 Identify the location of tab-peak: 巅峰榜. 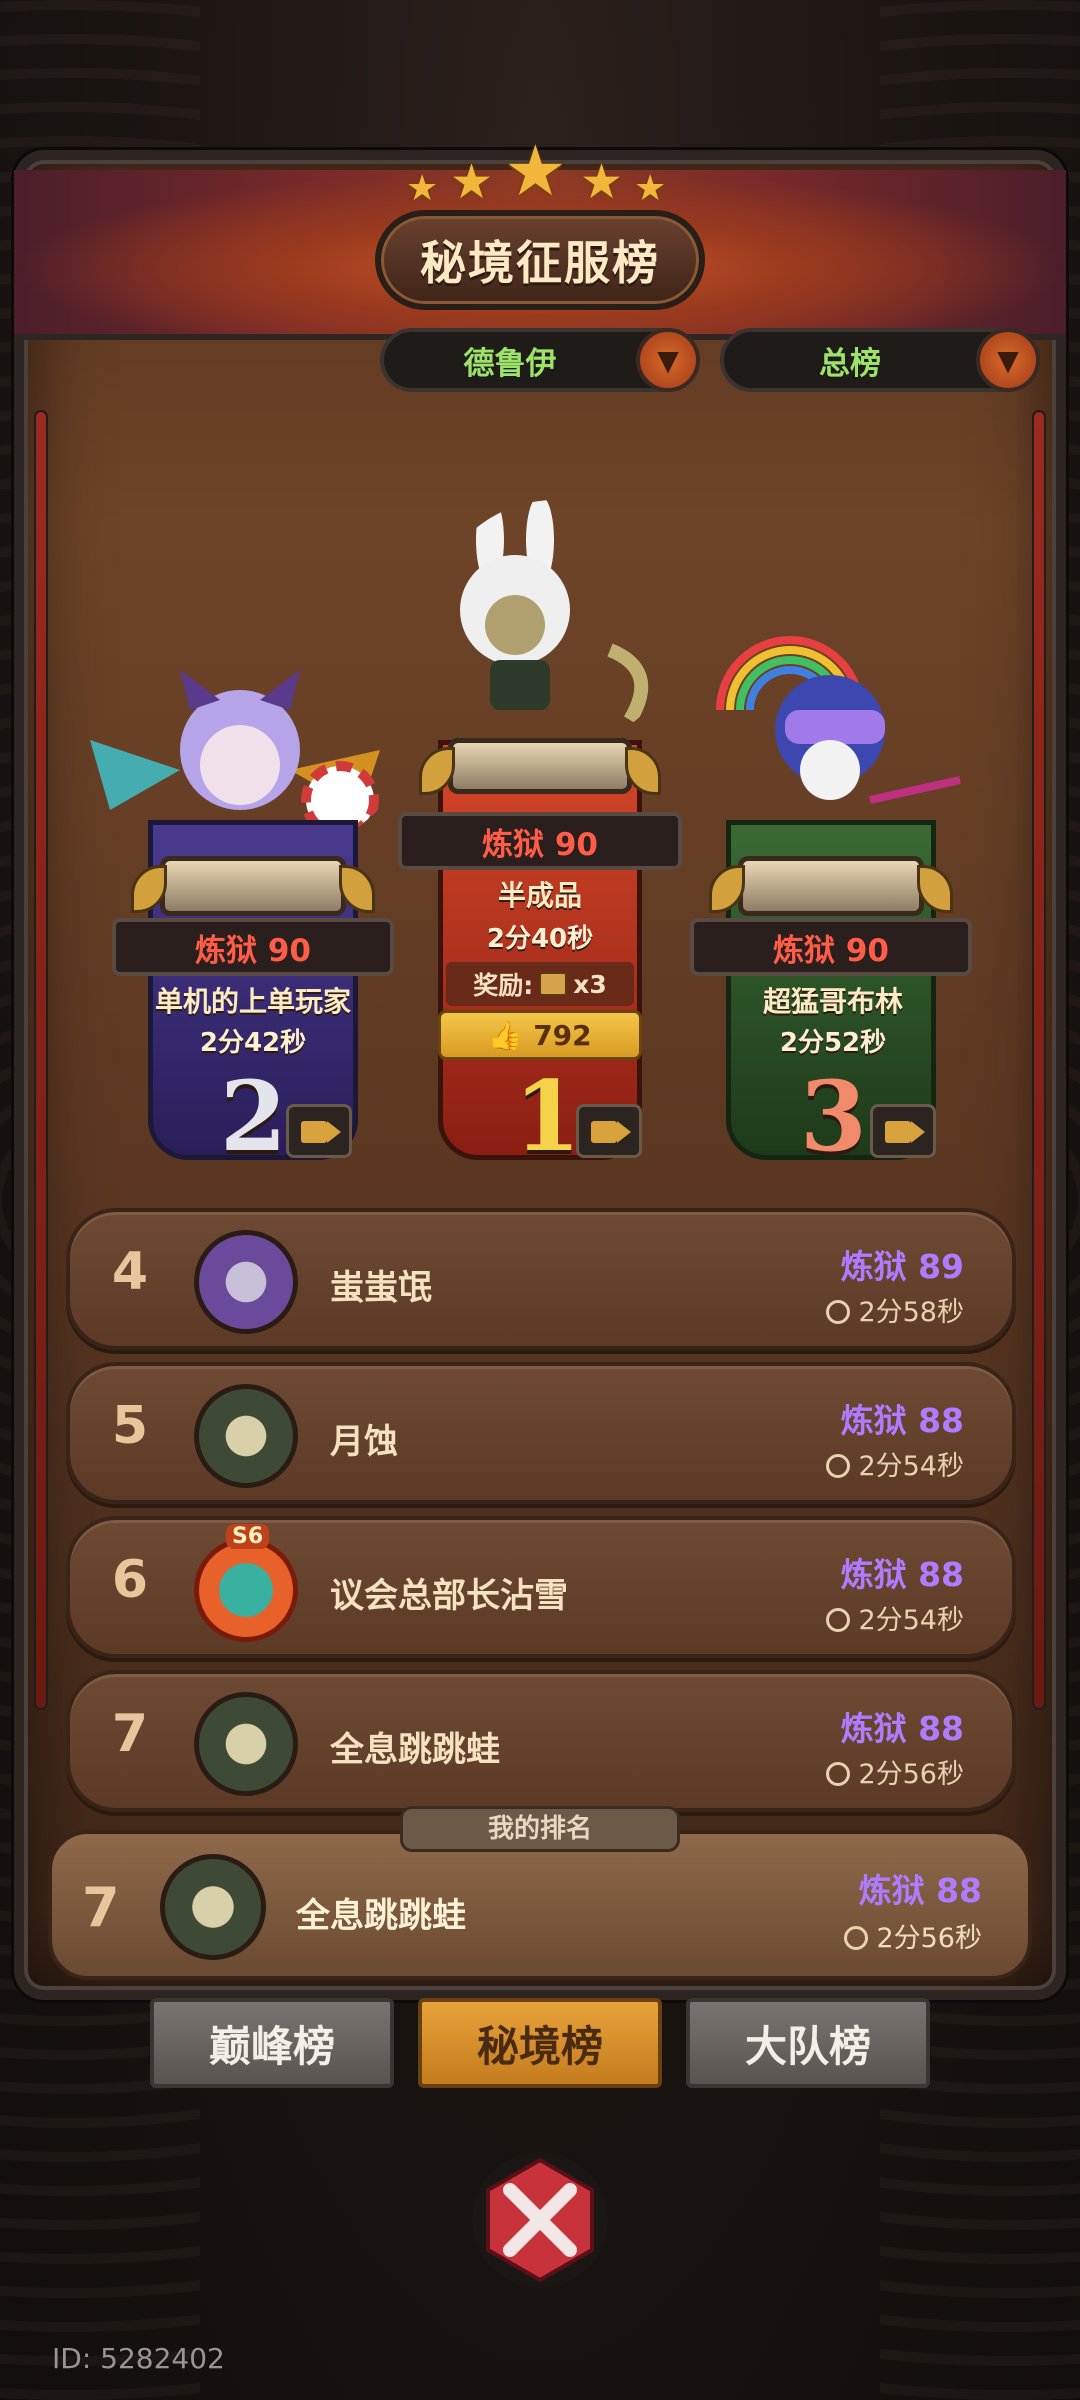
(272, 2043).